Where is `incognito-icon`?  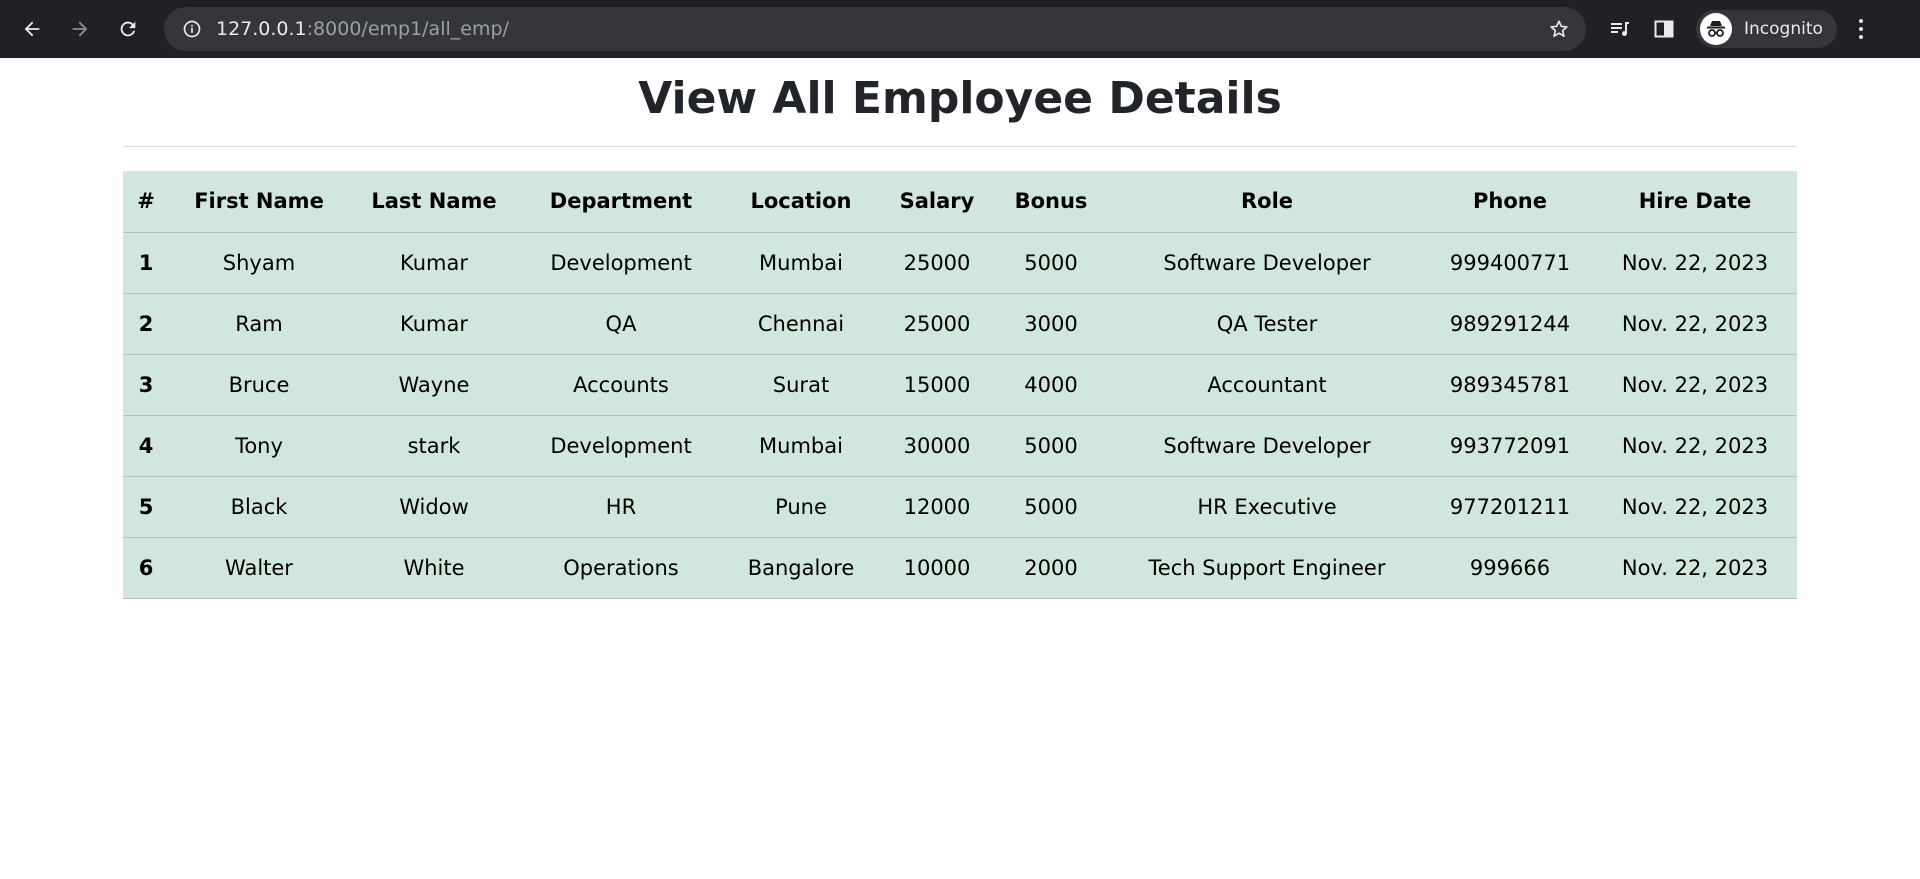 incognito-icon is located at coordinates (1716, 29).